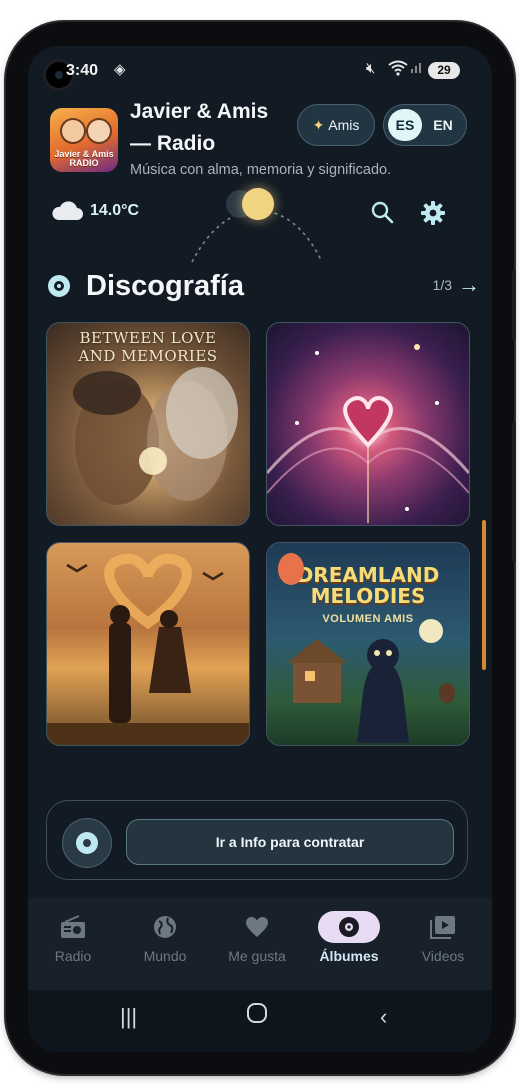 This screenshot has height=1092, width=520. I want to click on contract-info-button: Ir a Info para contratar, so click(290, 842).